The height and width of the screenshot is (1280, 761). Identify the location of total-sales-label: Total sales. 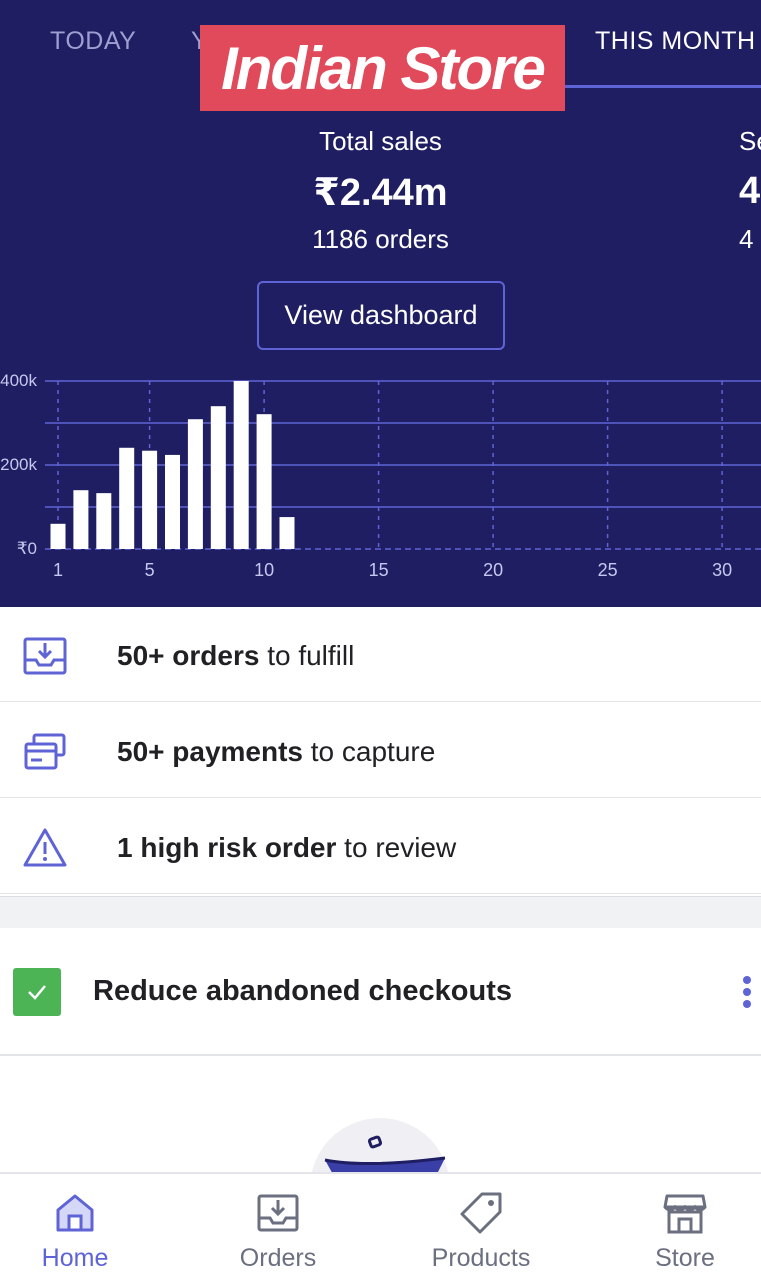
(380, 141).